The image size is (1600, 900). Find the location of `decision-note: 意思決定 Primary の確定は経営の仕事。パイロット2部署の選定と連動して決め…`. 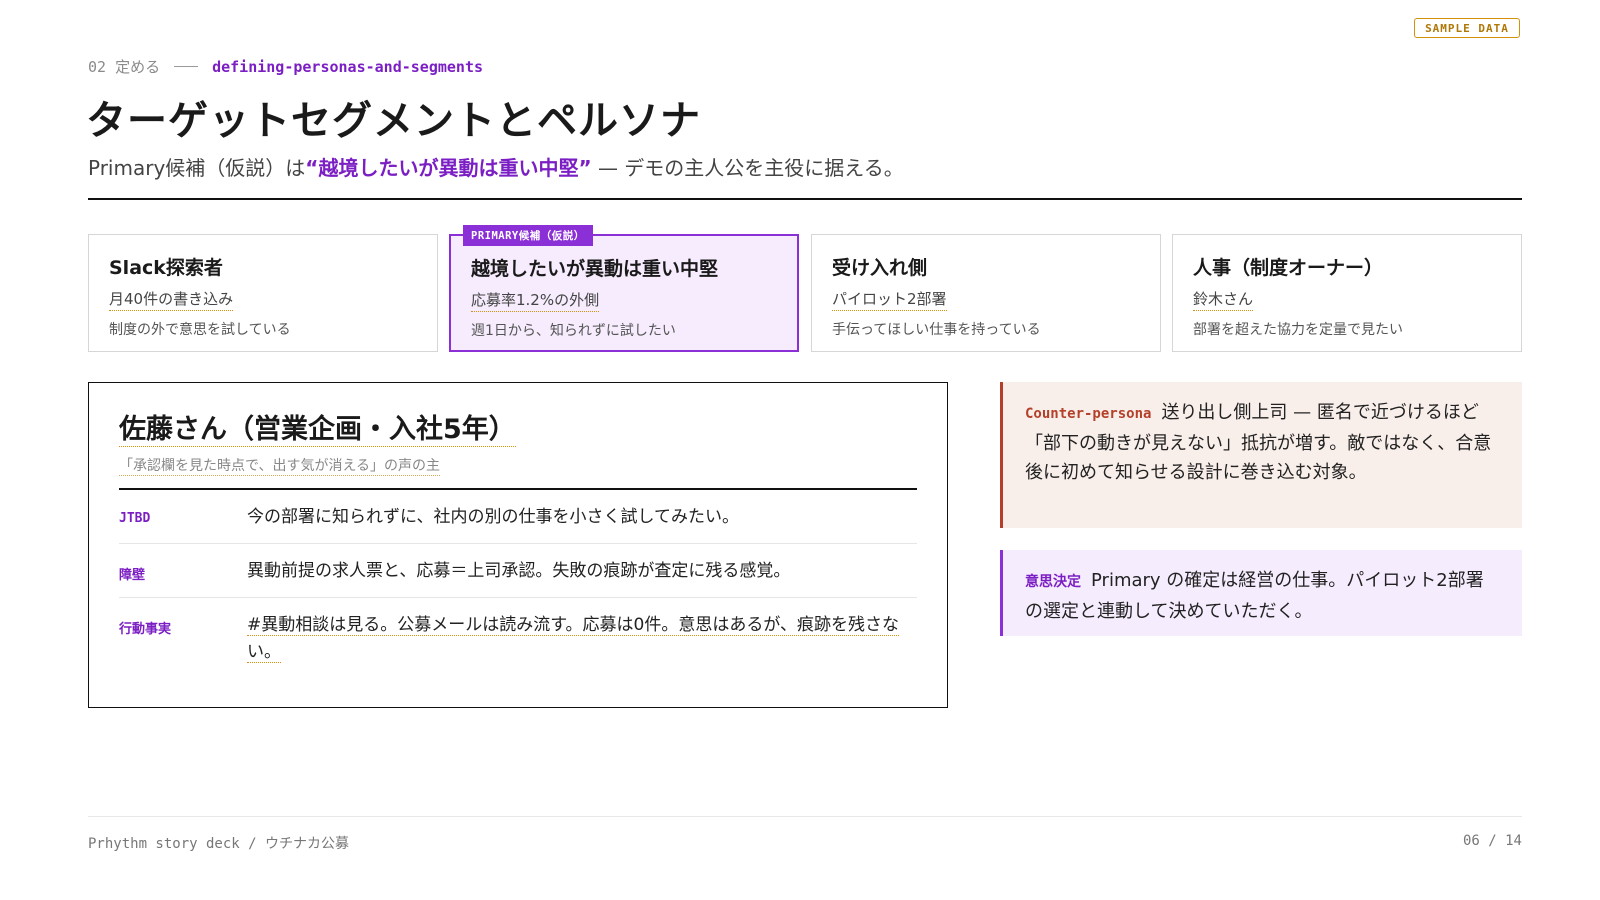

decision-note: 意思決定 Primary の確定は経営の仕事。パイロット2部署の選定と連動して決め… is located at coordinates (1261, 593).